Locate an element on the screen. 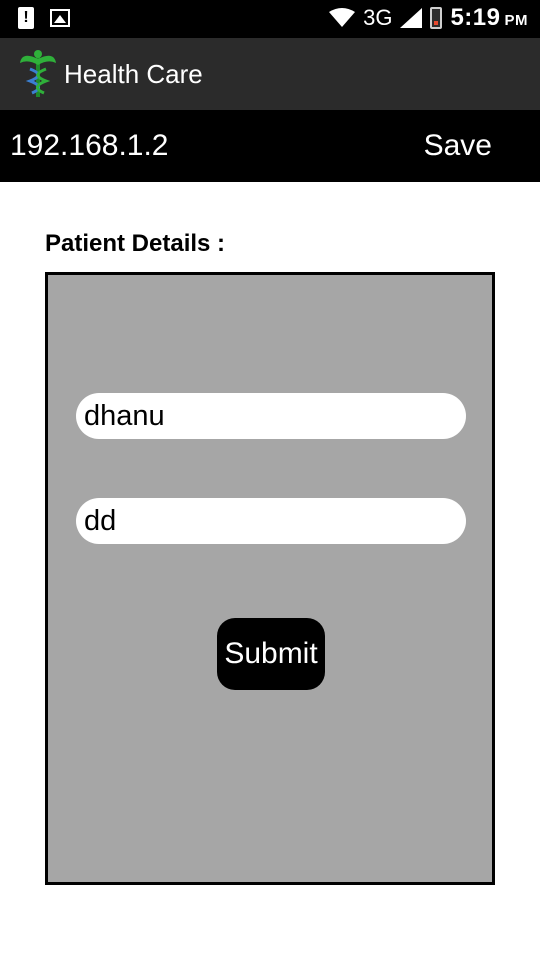 This screenshot has width=540, height=960. patient-detail-input is located at coordinates (271, 521).